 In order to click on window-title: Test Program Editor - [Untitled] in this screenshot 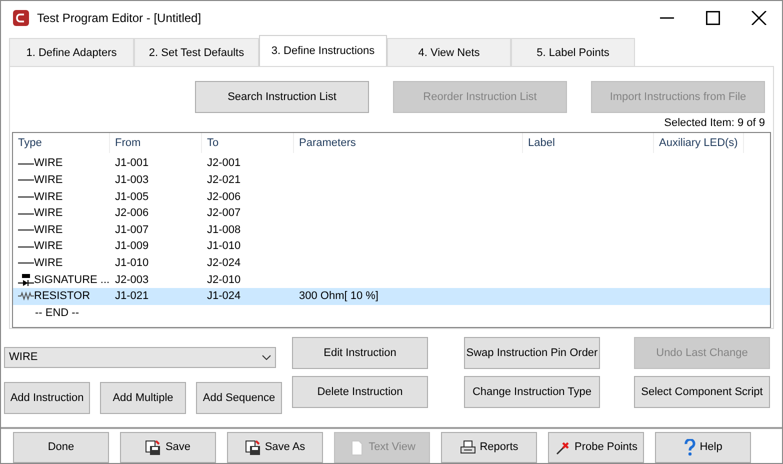, I will do `click(119, 19)`.